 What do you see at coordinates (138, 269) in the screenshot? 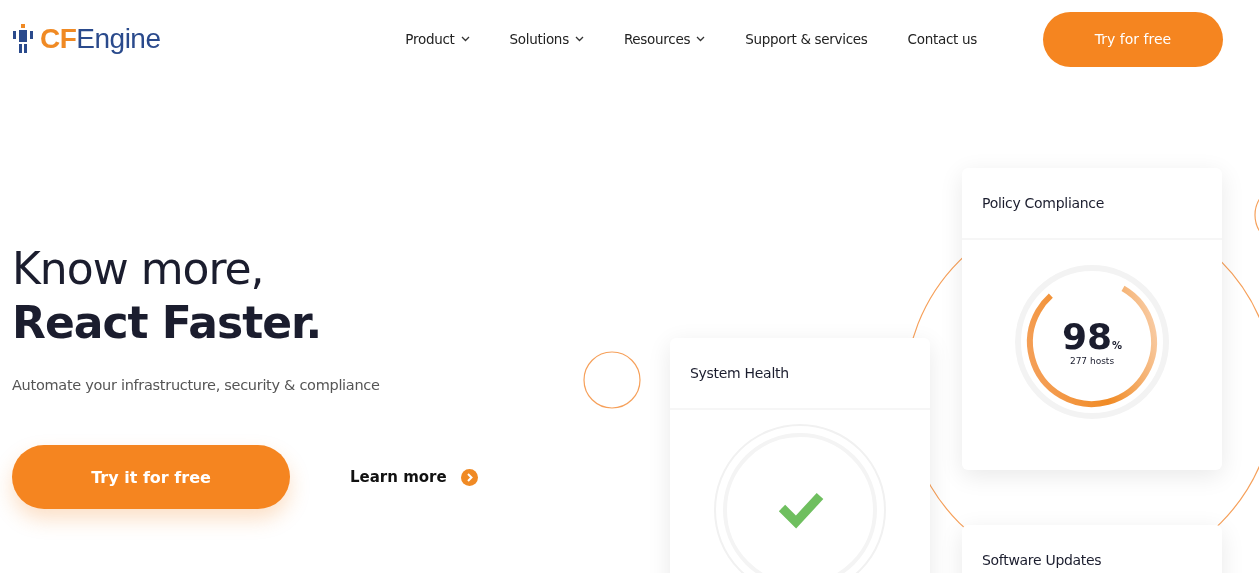
I see `hero-title: Know more,` at bounding box center [138, 269].